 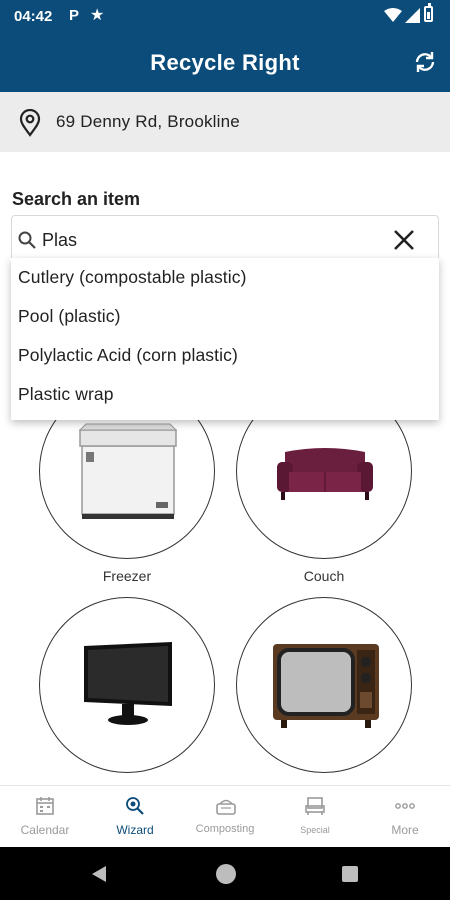 I want to click on bottom-nav: Calendar Wizard Composting Special More, so click(x=225, y=816).